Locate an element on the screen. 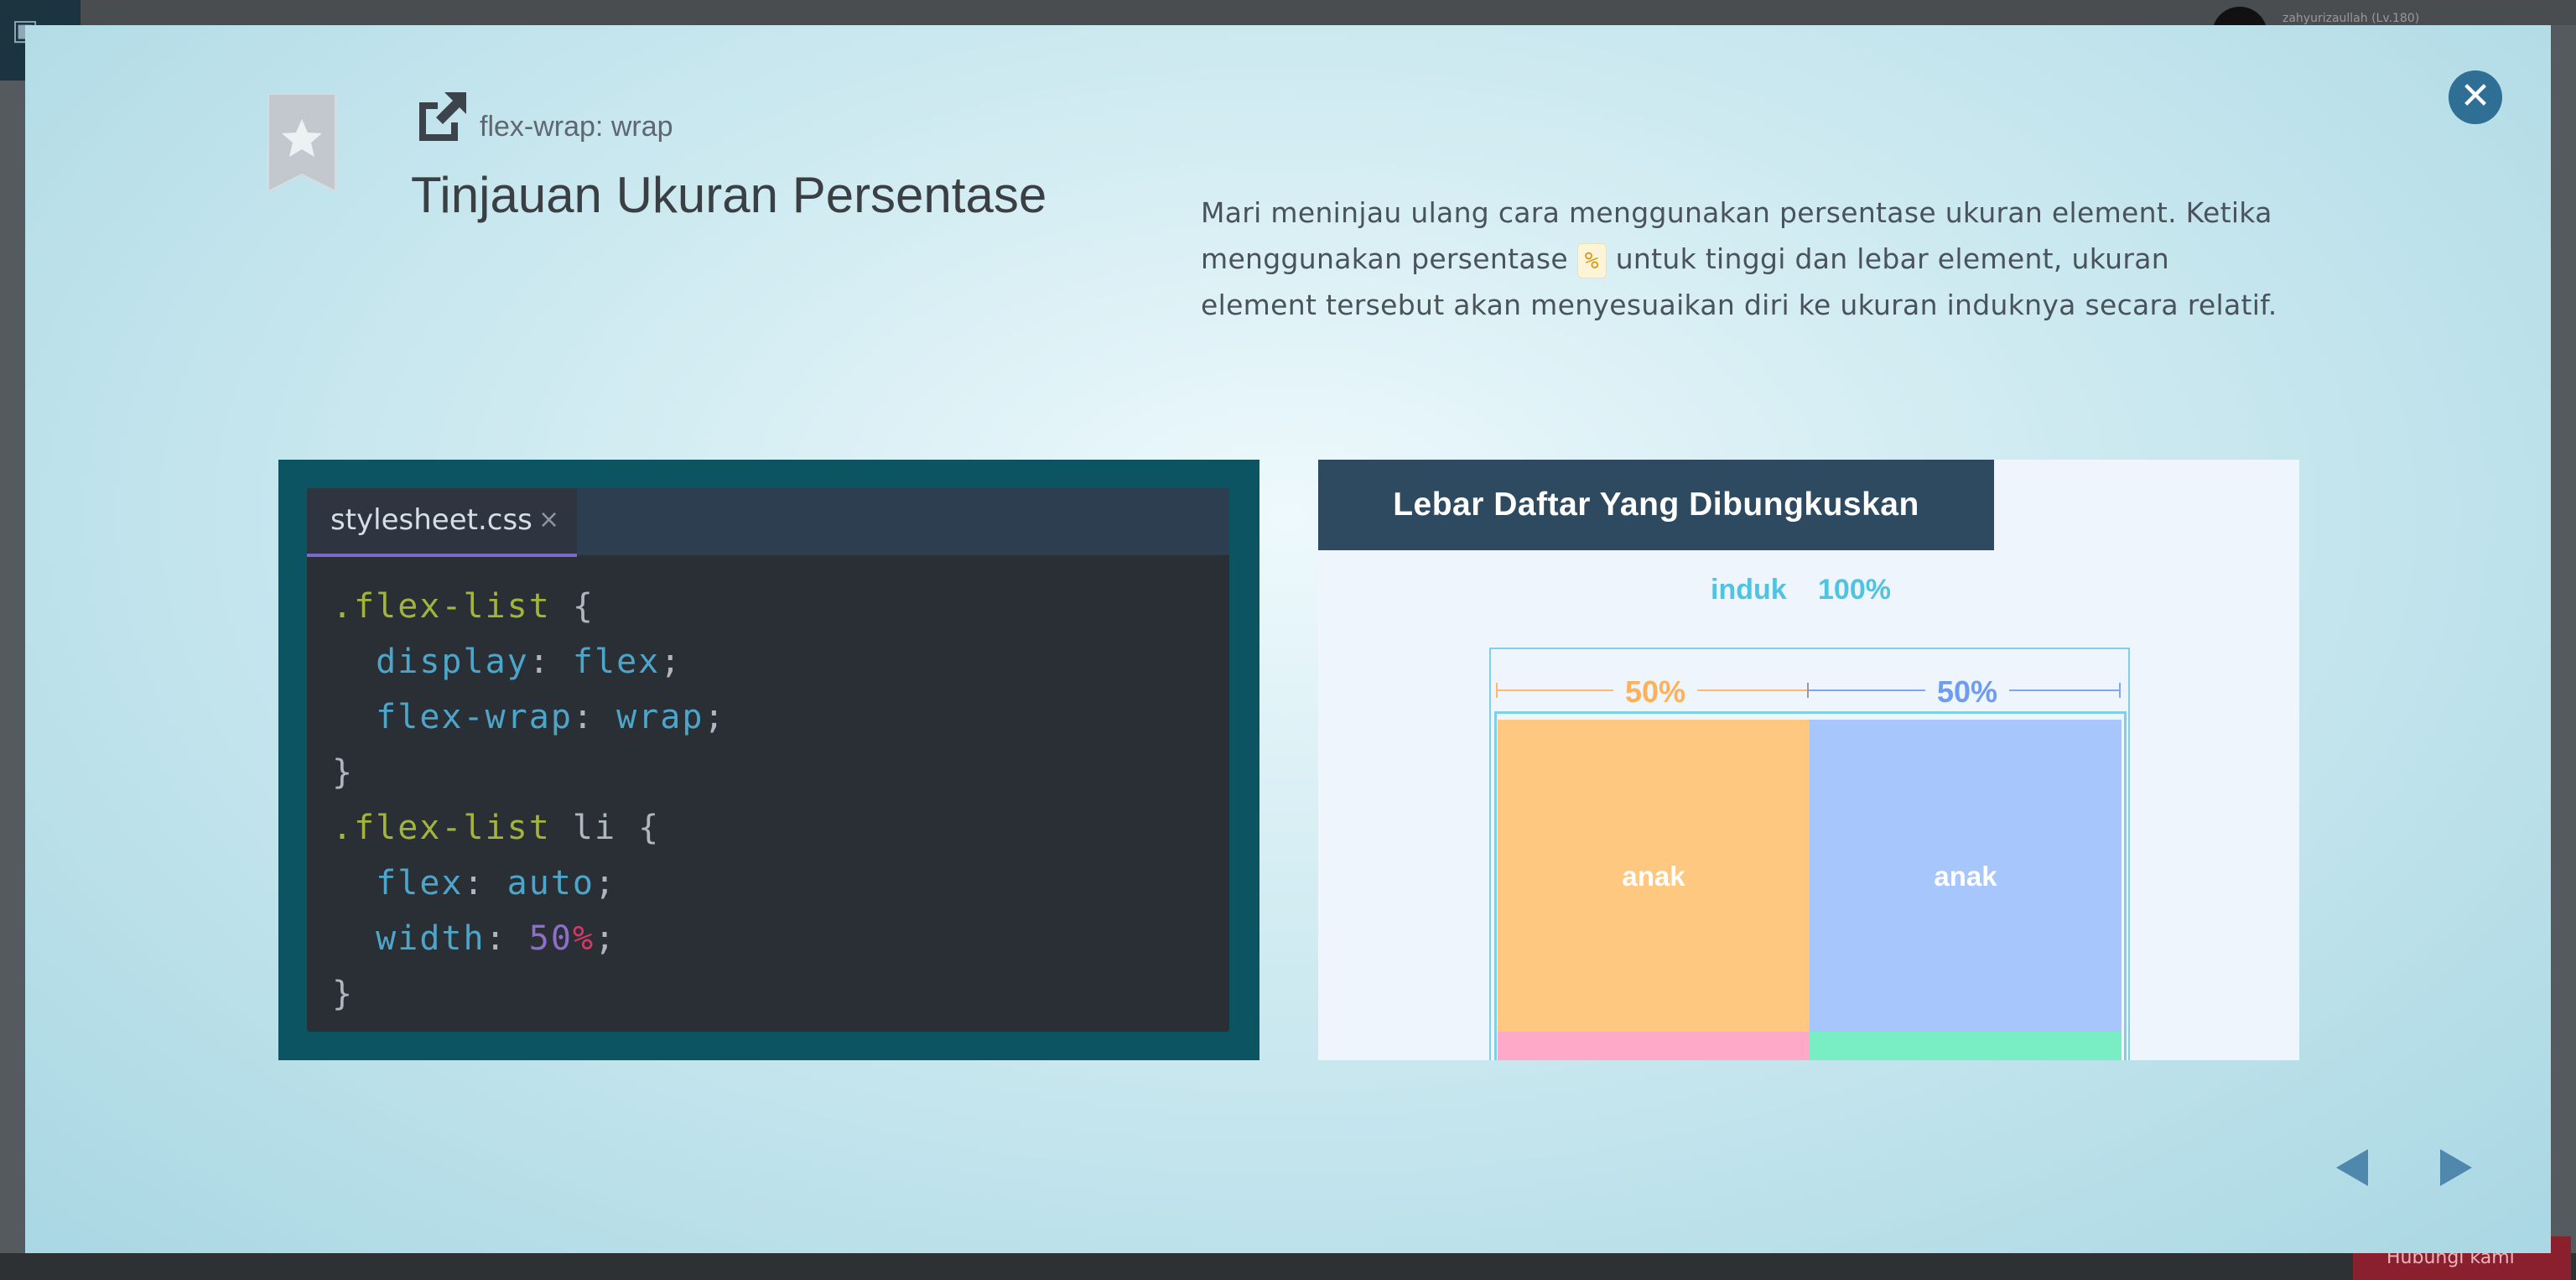  background-footer is located at coordinates (1288, 1266).